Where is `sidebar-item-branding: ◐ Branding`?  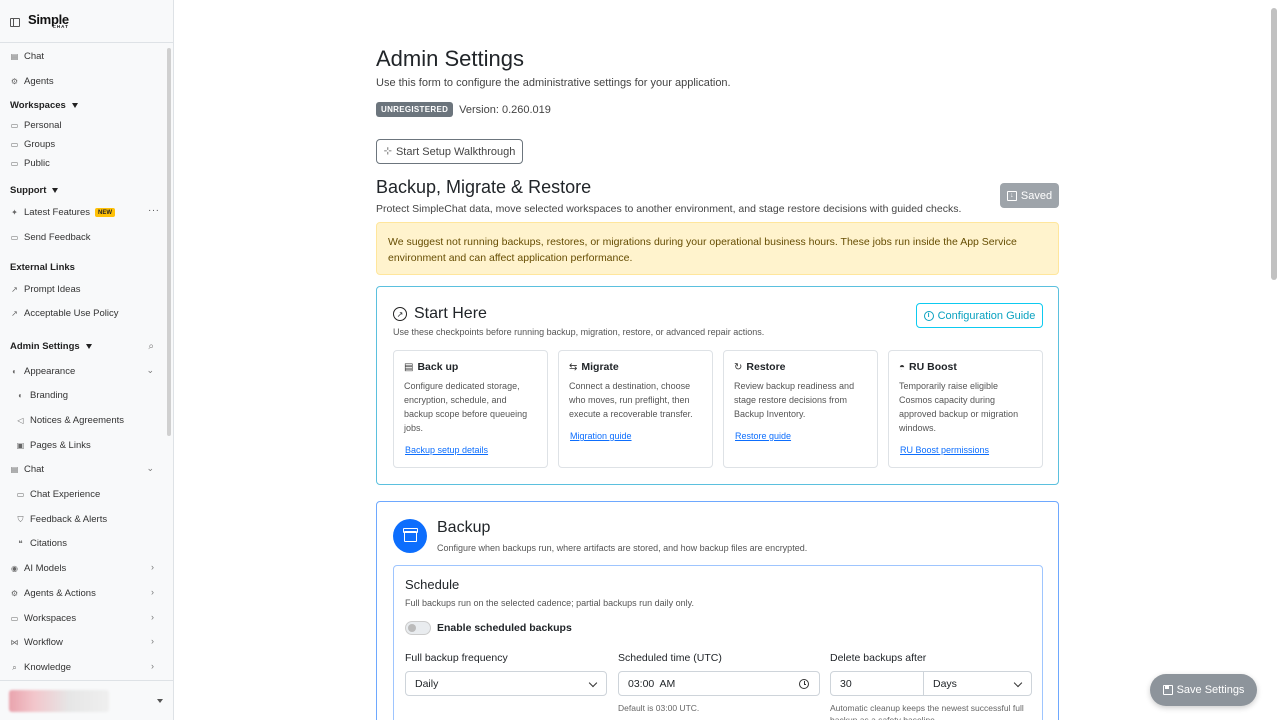 sidebar-item-branding: ◐ Branding is located at coordinates (42, 395).